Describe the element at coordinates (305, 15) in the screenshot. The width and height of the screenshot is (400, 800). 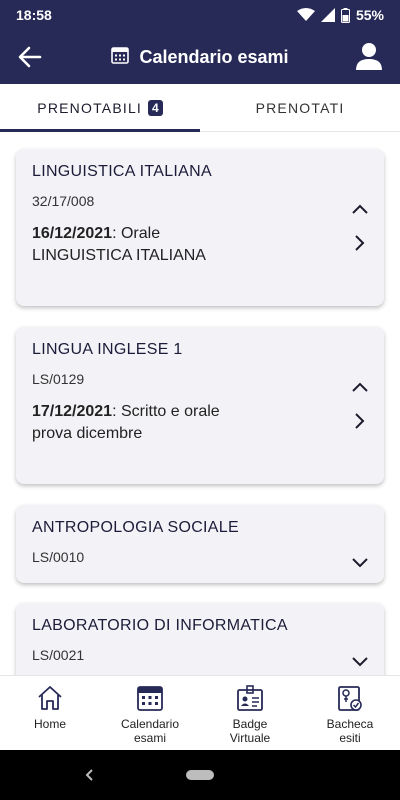
I see `wifi-icon` at that location.